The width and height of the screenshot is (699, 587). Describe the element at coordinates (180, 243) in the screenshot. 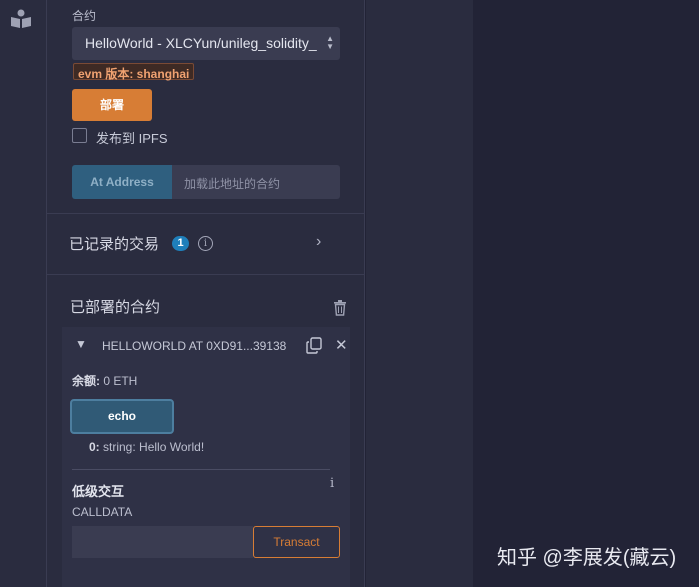

I see `transactions-count-badge: 1` at that location.